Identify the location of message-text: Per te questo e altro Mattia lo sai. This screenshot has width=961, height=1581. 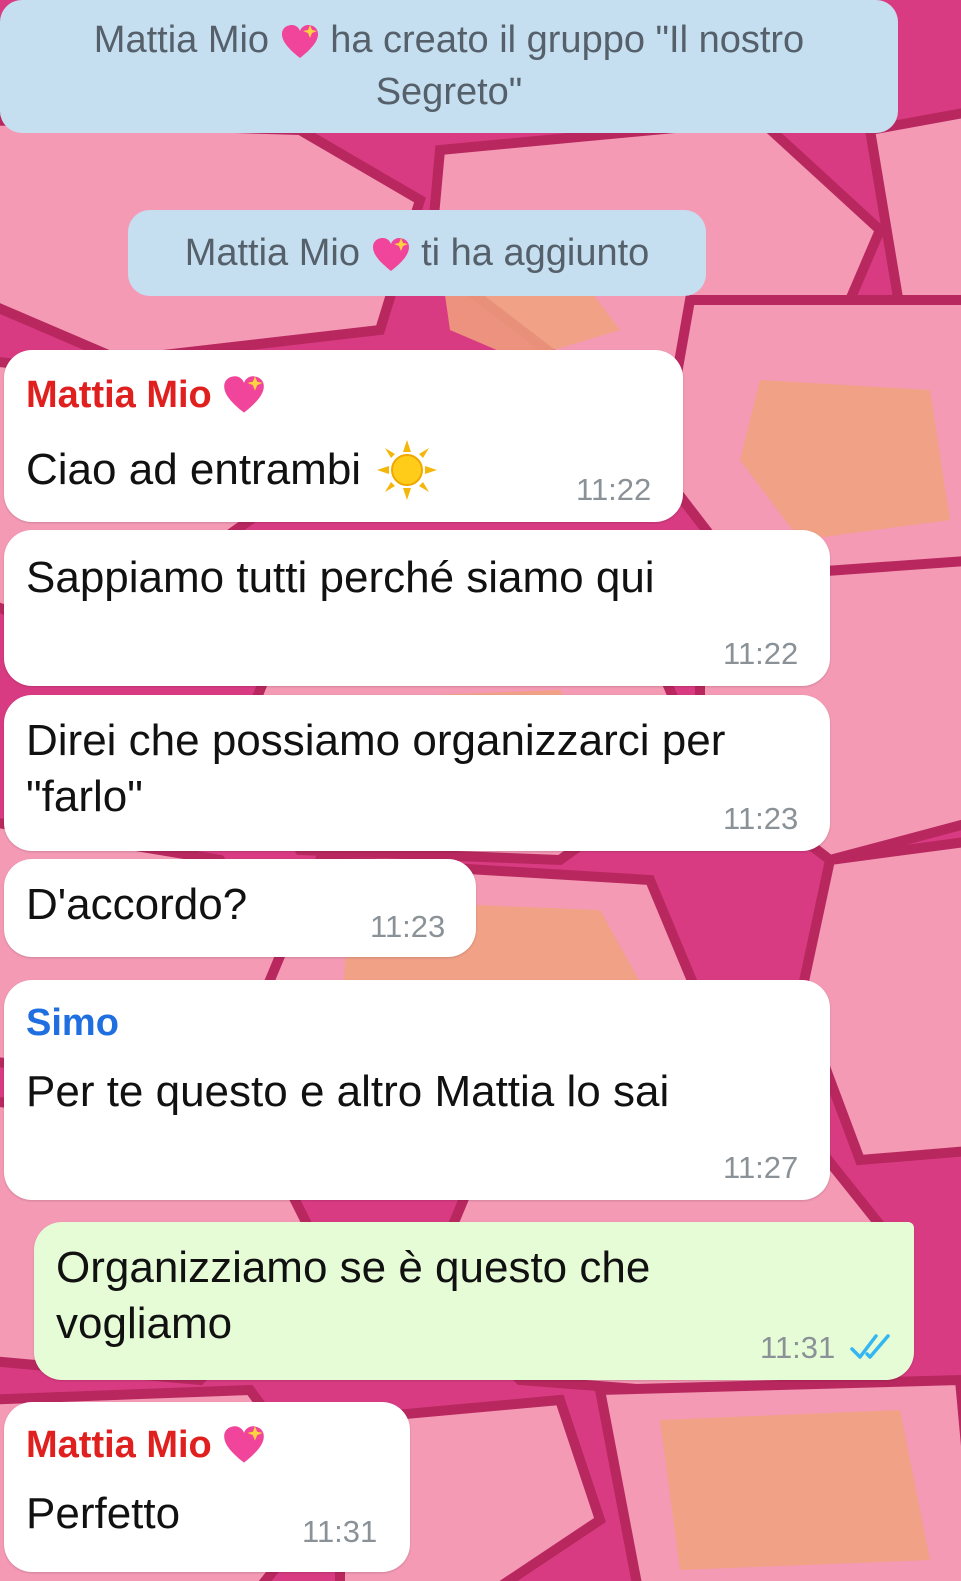
(348, 1091).